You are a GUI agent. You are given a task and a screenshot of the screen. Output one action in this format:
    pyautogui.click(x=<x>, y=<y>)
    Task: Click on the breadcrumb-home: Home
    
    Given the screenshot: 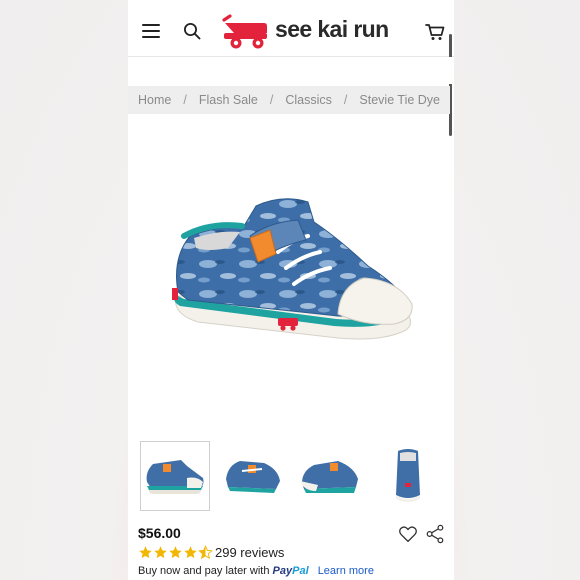 What is the action you would take?
    pyautogui.click(x=154, y=100)
    